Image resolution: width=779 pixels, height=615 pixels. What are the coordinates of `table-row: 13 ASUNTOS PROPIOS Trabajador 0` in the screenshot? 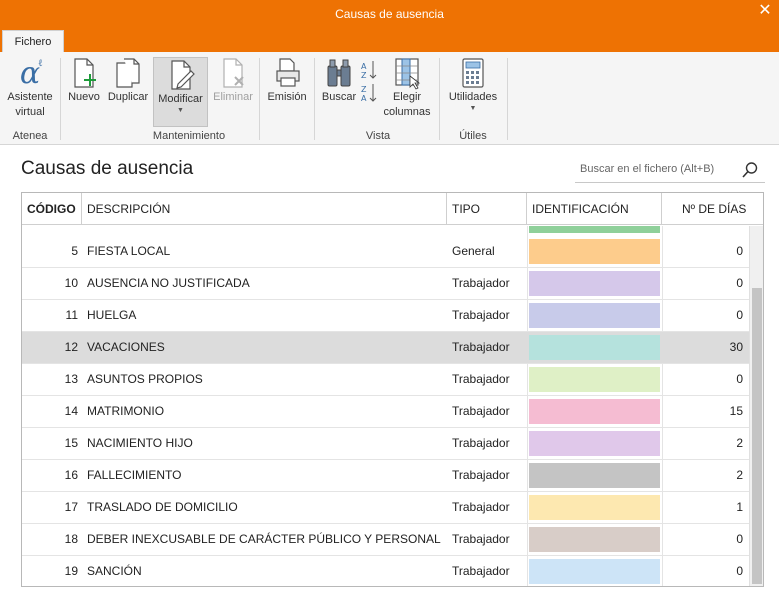 It's located at (385, 380).